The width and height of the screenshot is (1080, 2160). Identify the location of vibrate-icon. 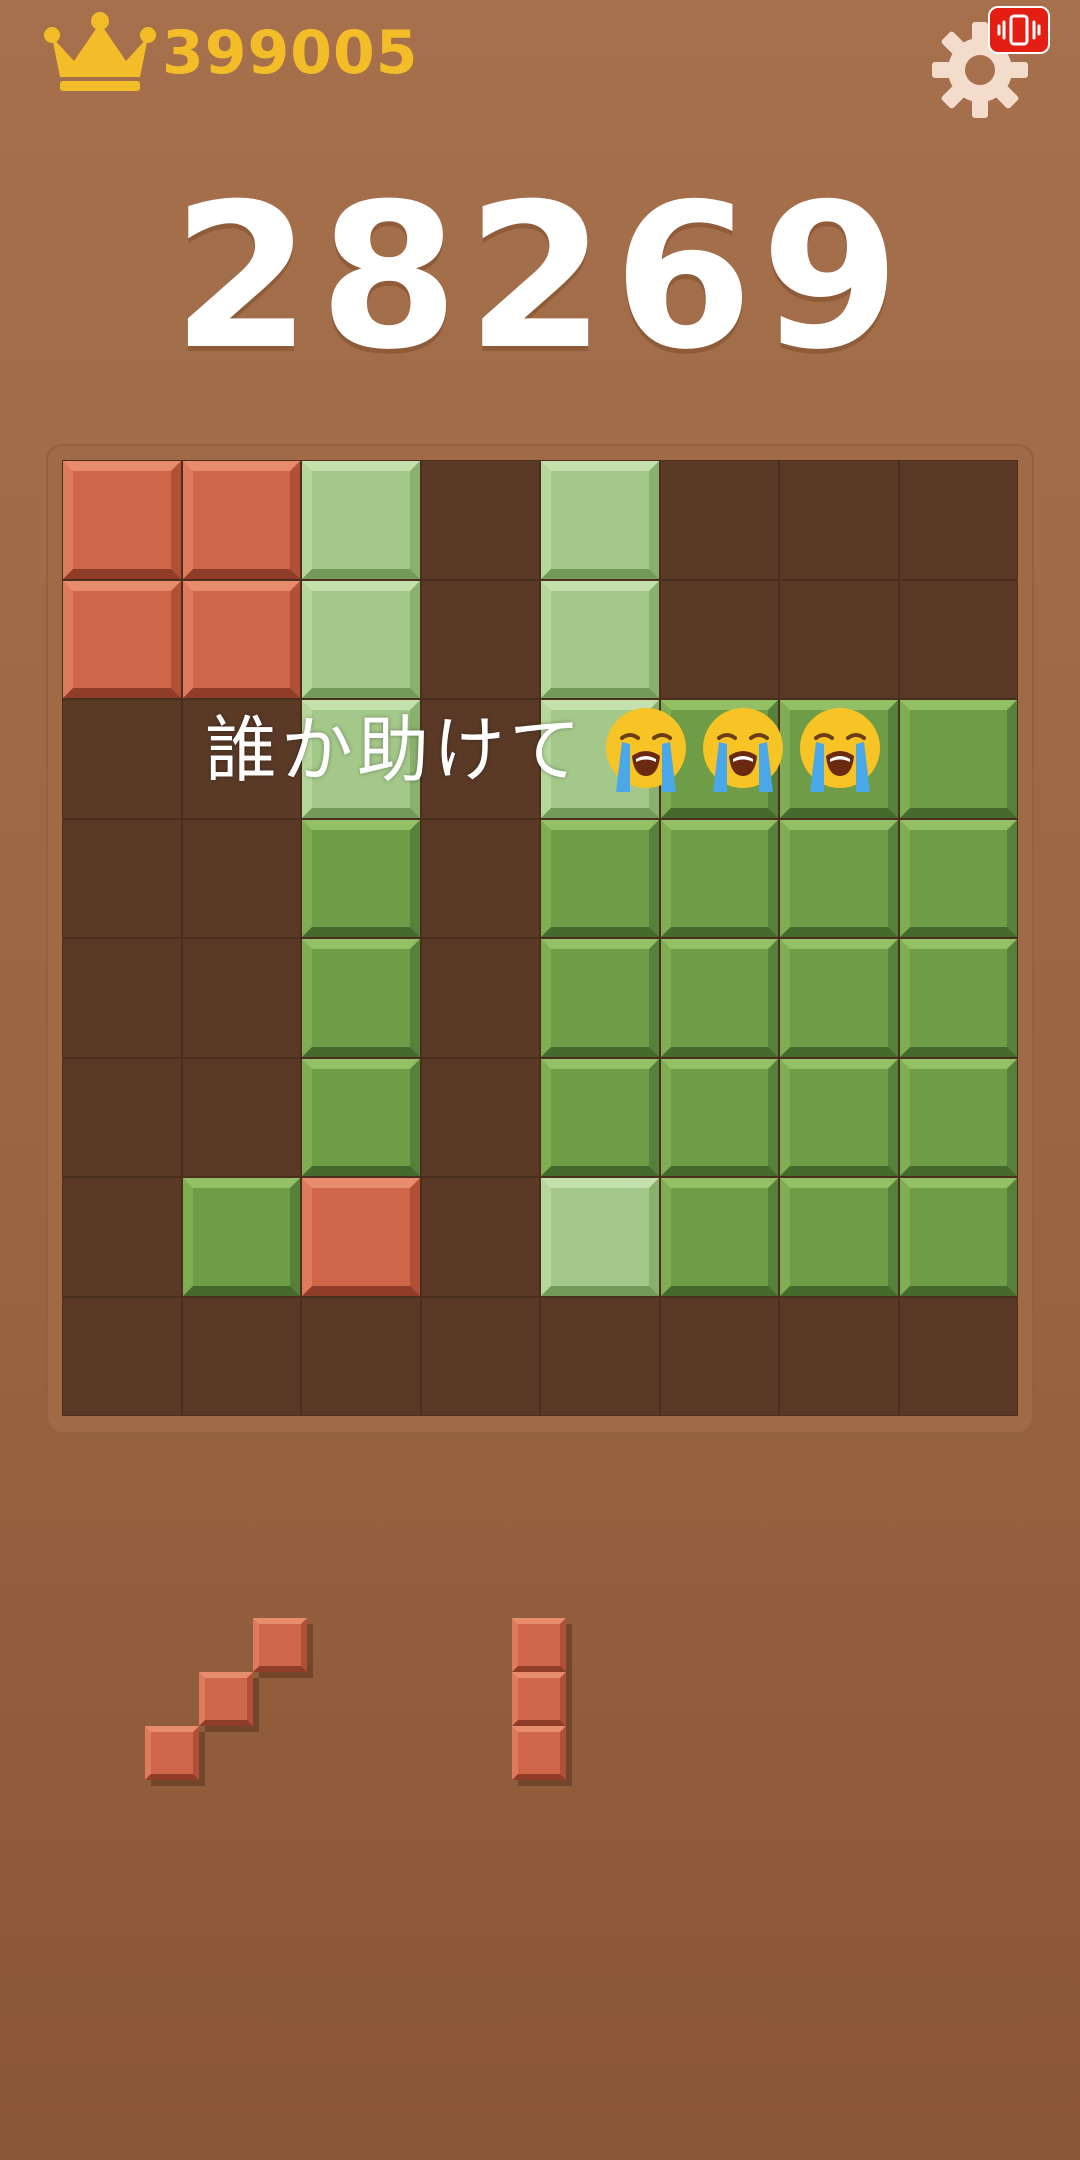
(1019, 30).